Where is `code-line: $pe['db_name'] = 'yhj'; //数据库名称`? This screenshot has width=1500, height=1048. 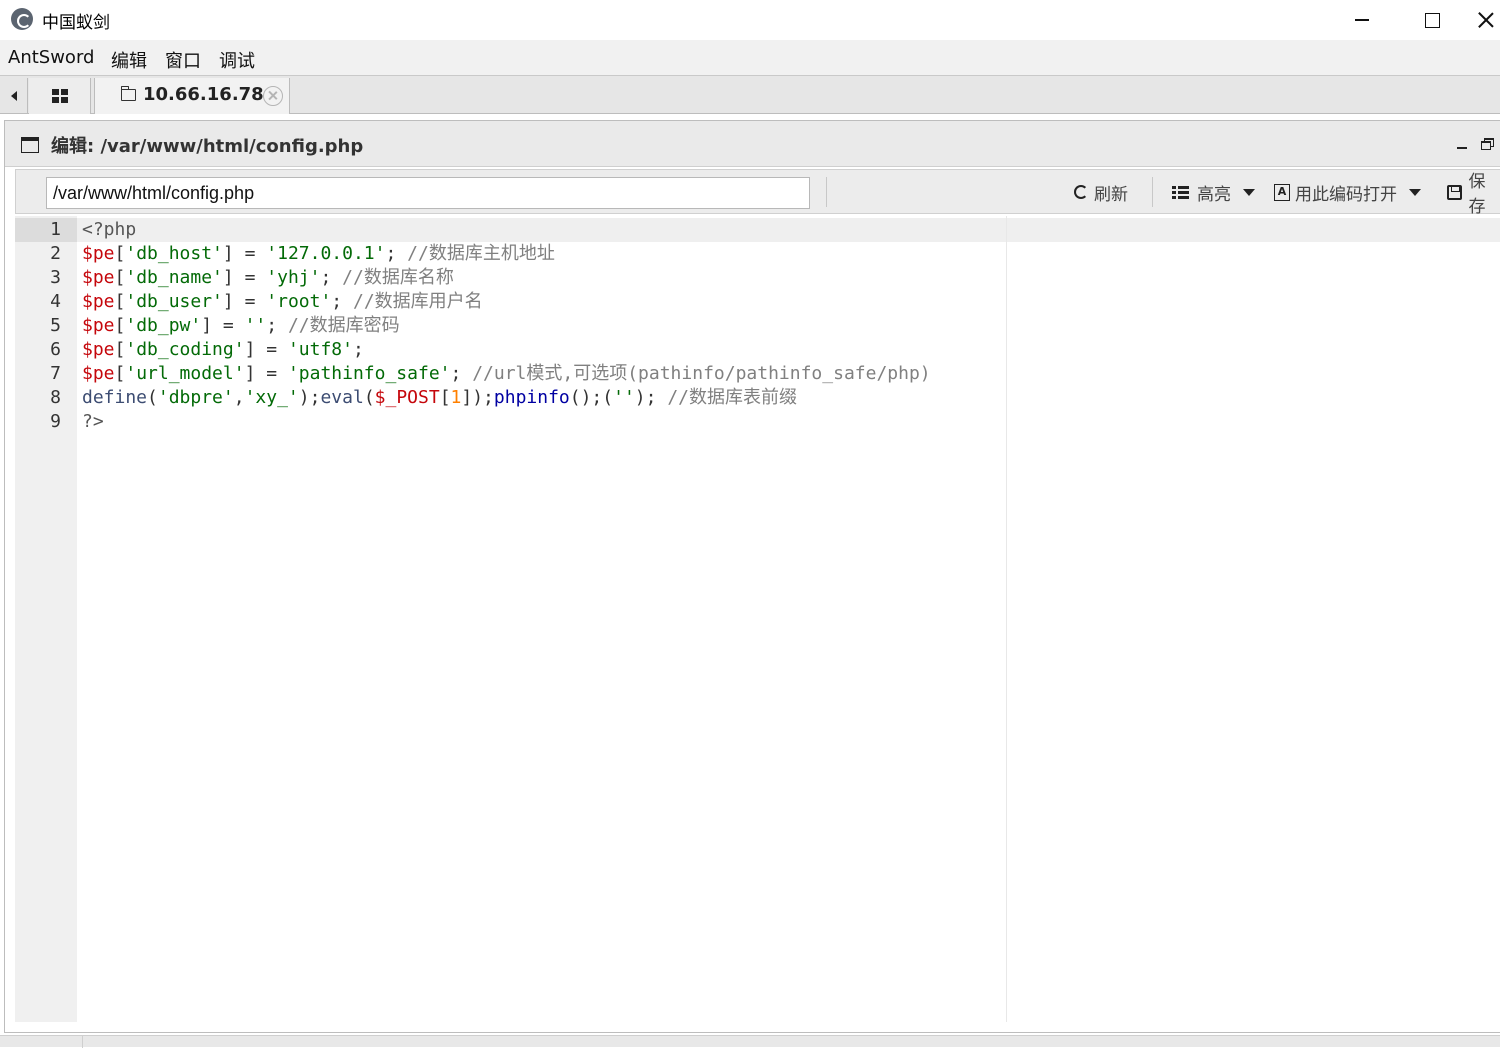 code-line: $pe['db_name'] = 'yhj'; //数据库名称 is located at coordinates (268, 278).